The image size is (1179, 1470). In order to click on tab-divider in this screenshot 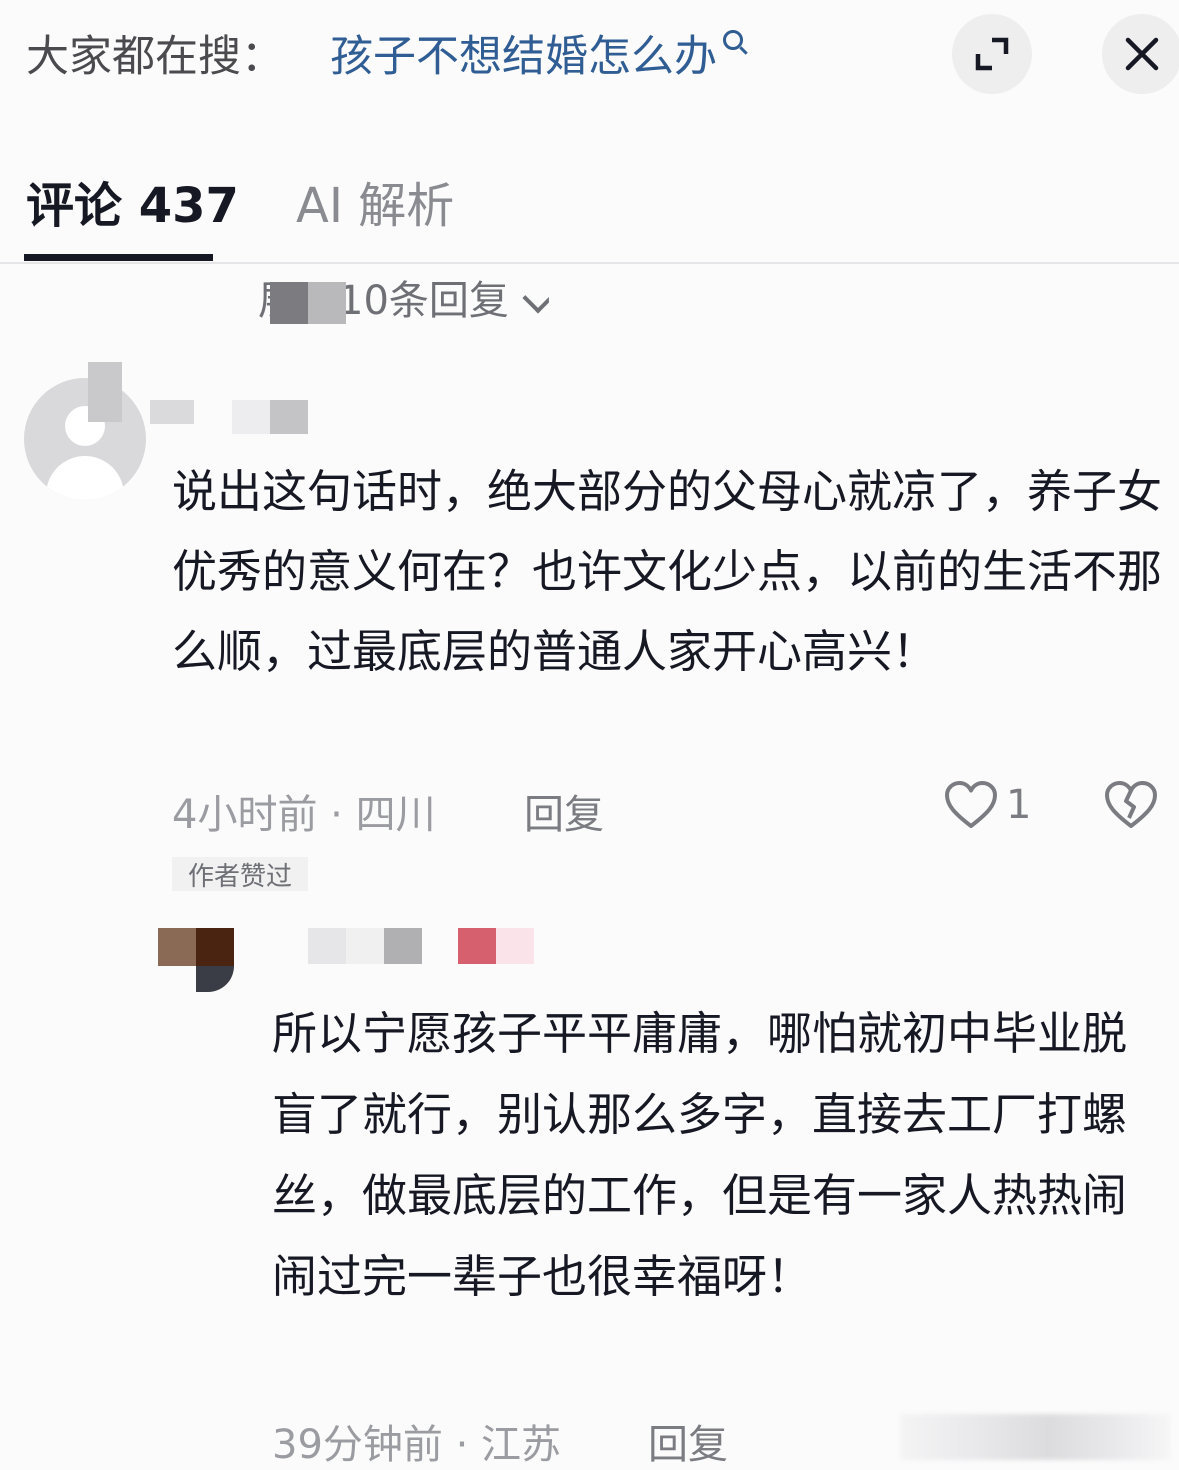, I will do `click(589, 263)`.